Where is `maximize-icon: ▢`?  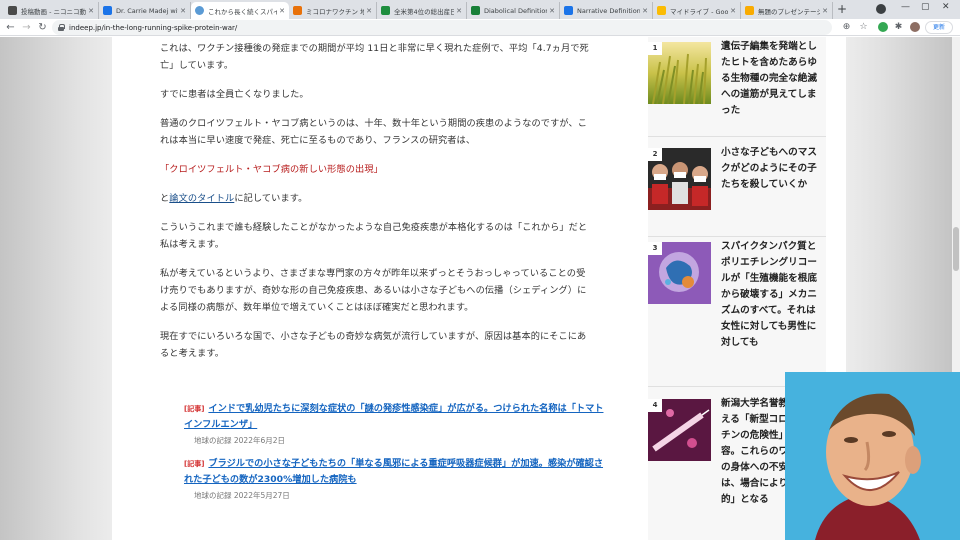 maximize-icon: ▢ is located at coordinates (925, 7).